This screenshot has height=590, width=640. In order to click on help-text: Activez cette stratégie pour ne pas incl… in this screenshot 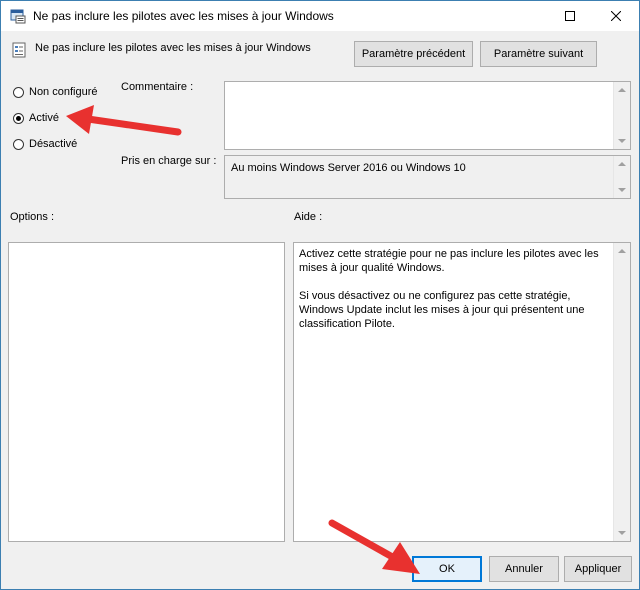, I will do `click(454, 296)`.